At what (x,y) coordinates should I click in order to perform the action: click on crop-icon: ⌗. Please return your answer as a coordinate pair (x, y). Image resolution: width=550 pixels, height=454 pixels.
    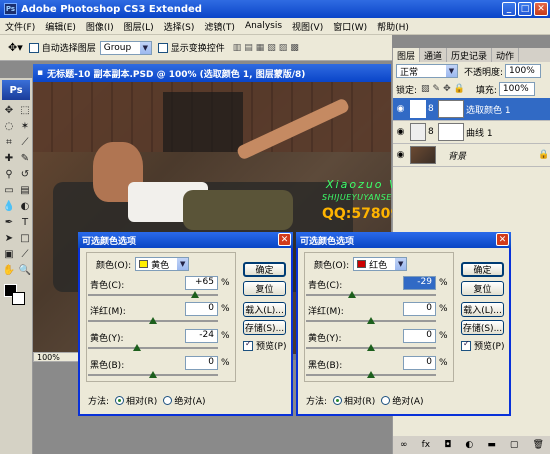
    Looking at the image, I should click on (9, 142).